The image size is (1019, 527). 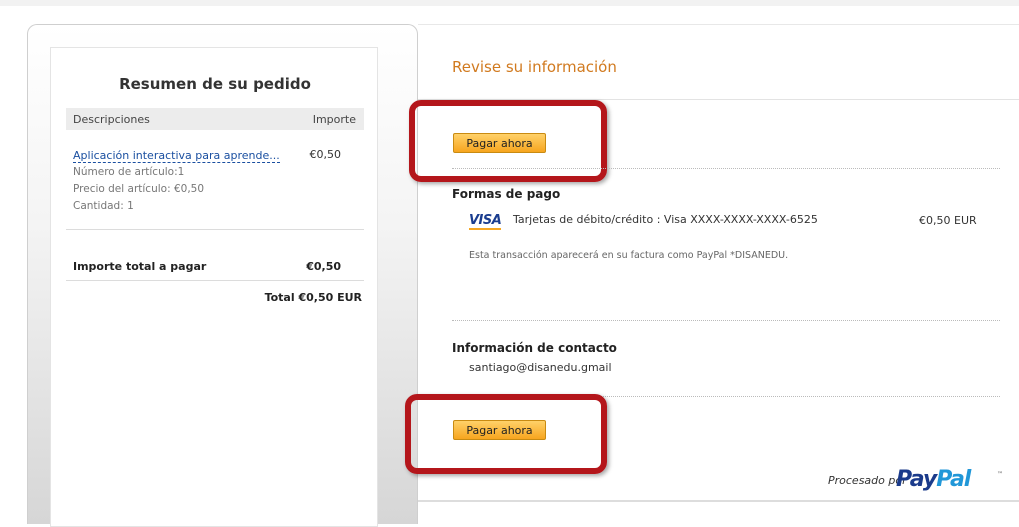 I want to click on total-amount: €0,50, so click(x=323, y=266).